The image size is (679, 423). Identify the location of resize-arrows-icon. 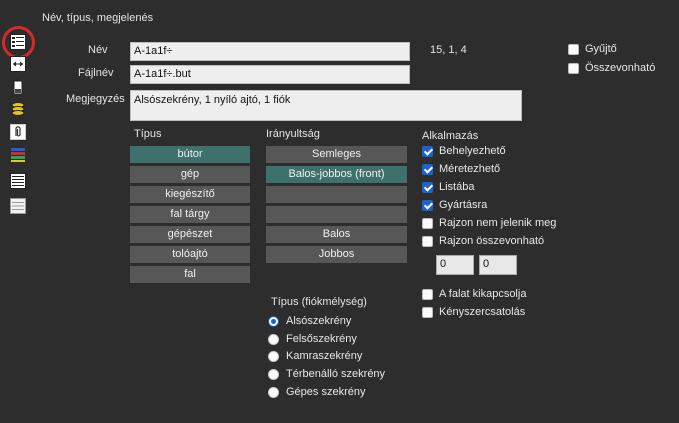
(18, 64).